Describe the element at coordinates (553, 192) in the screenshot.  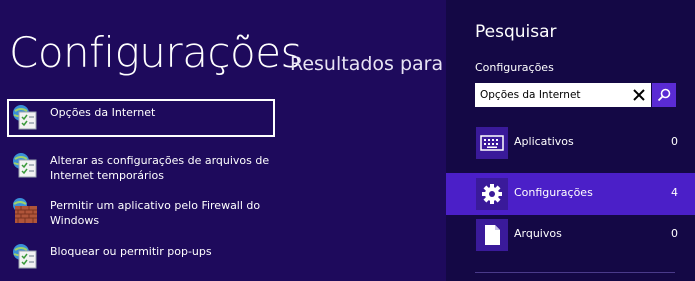
I see `scope-name: Configurações` at that location.